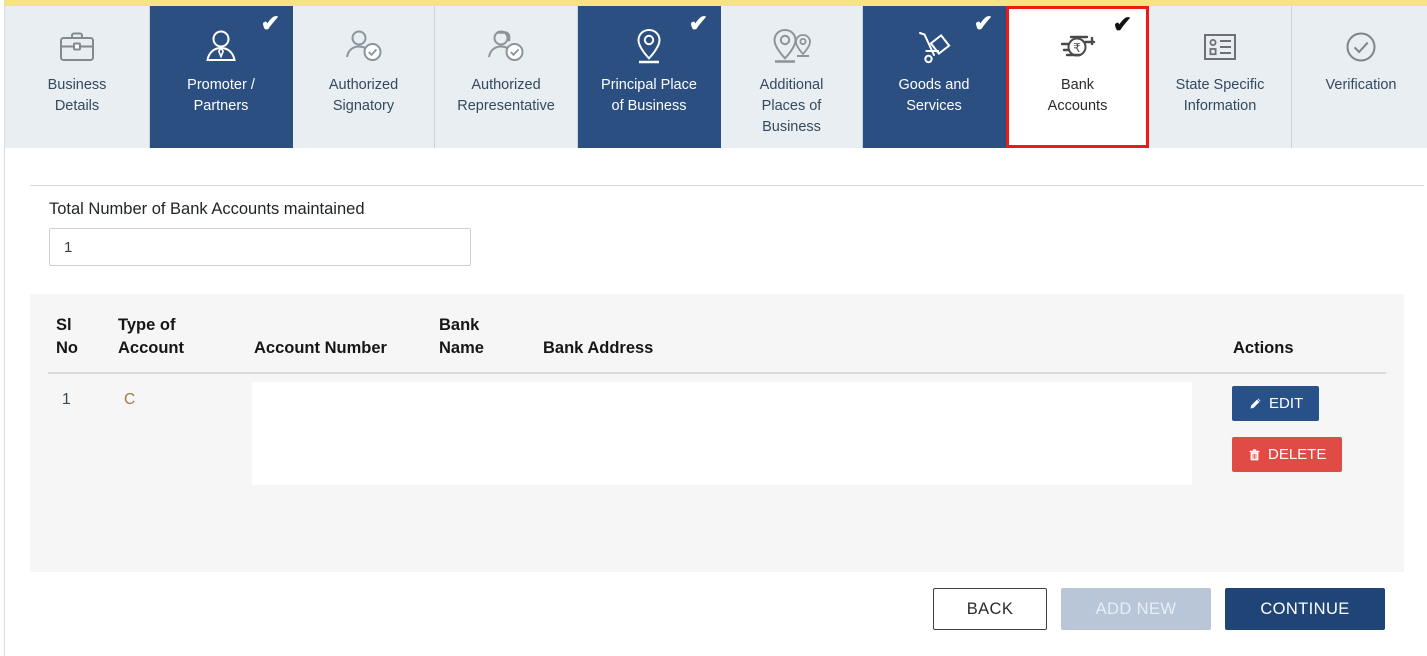 The image size is (1427, 656). I want to click on tab-goods-and-services: ✔ Goods and Services, so click(934, 77).